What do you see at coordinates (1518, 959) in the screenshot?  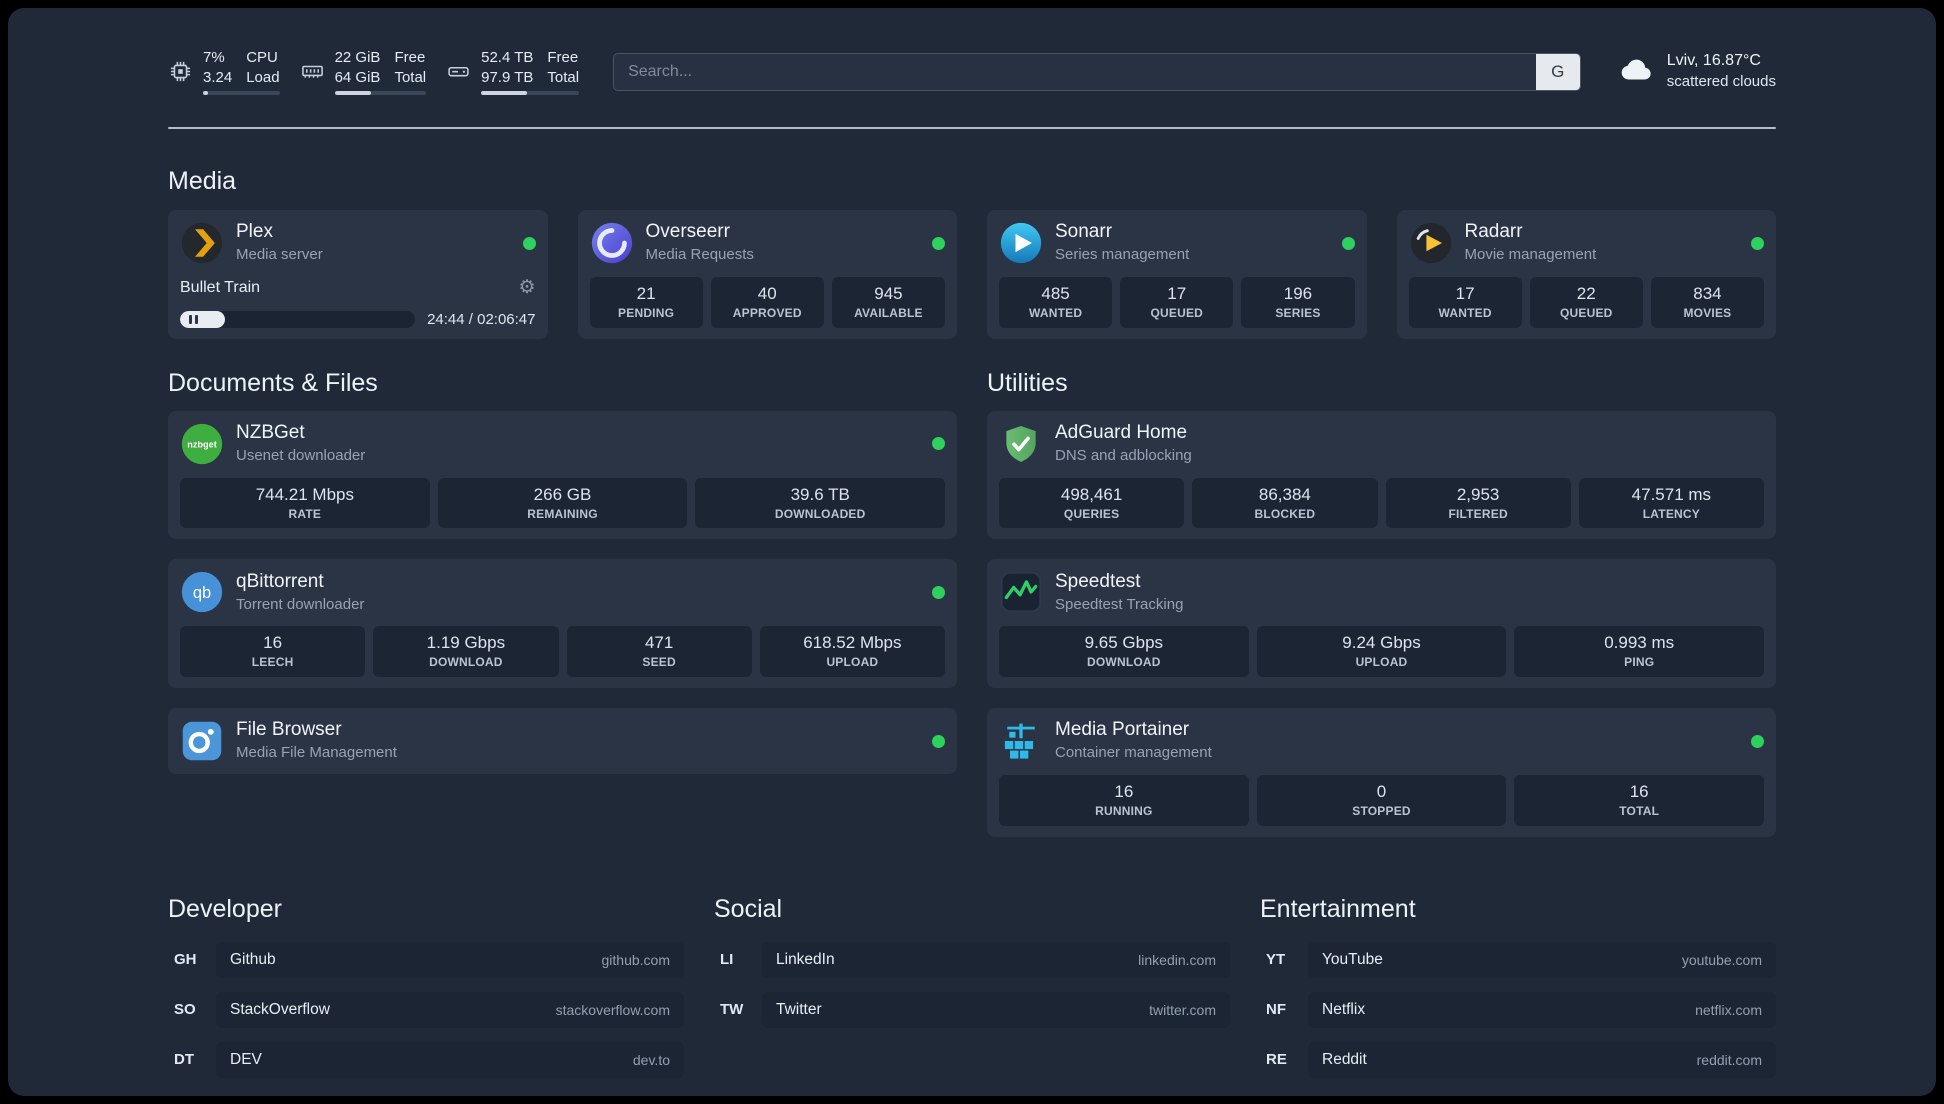 I see `bookmark-item-youtube: YT YouTube youtube.com` at bounding box center [1518, 959].